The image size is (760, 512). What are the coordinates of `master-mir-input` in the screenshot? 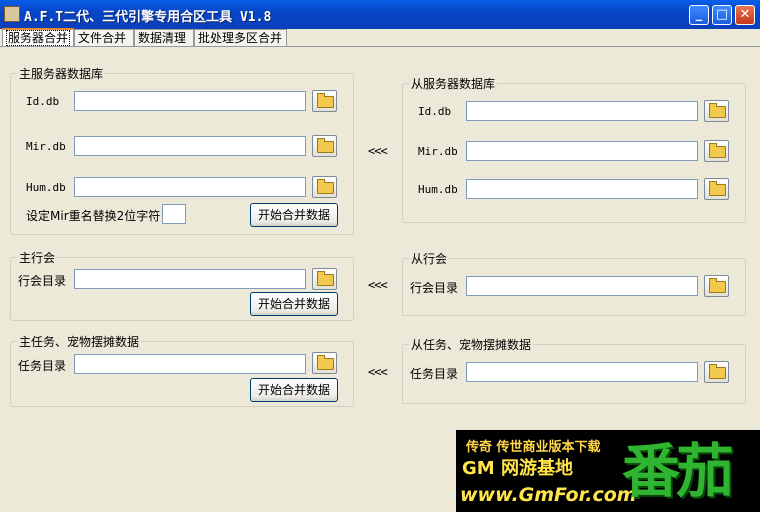 It's located at (190, 146).